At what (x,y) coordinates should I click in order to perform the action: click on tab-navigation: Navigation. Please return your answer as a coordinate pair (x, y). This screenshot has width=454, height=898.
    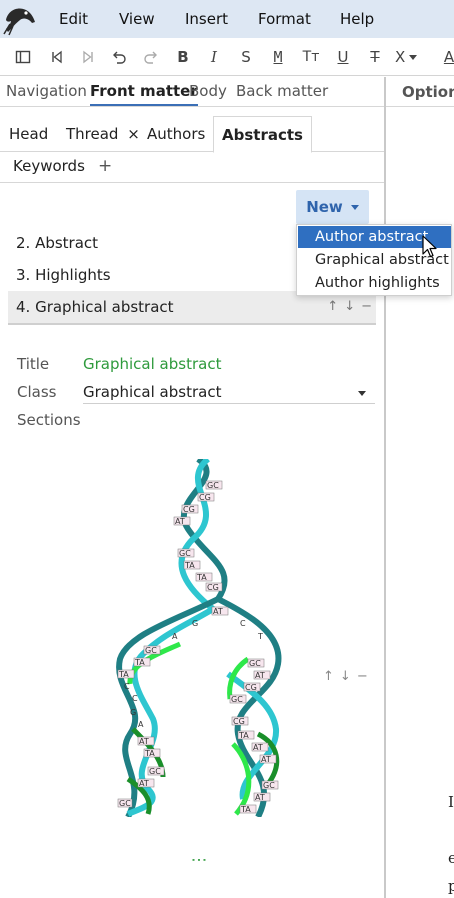
    Looking at the image, I should click on (46, 91).